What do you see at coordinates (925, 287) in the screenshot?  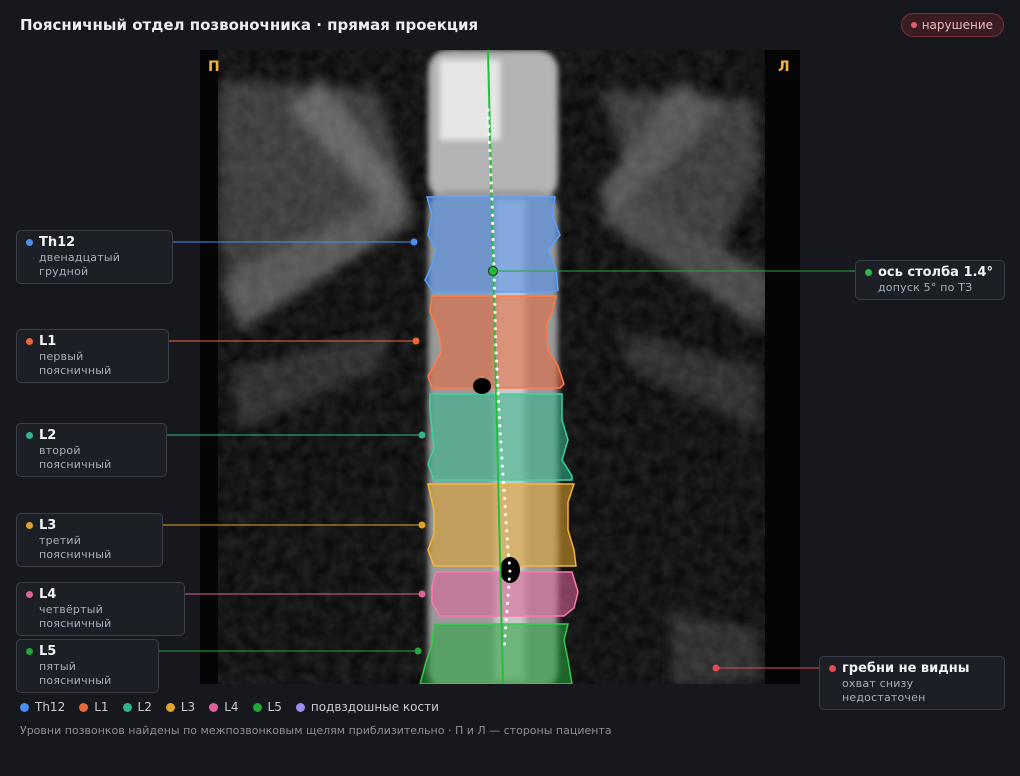 I see `callout-axis-subtitle: допуск 5° по ТЗ` at bounding box center [925, 287].